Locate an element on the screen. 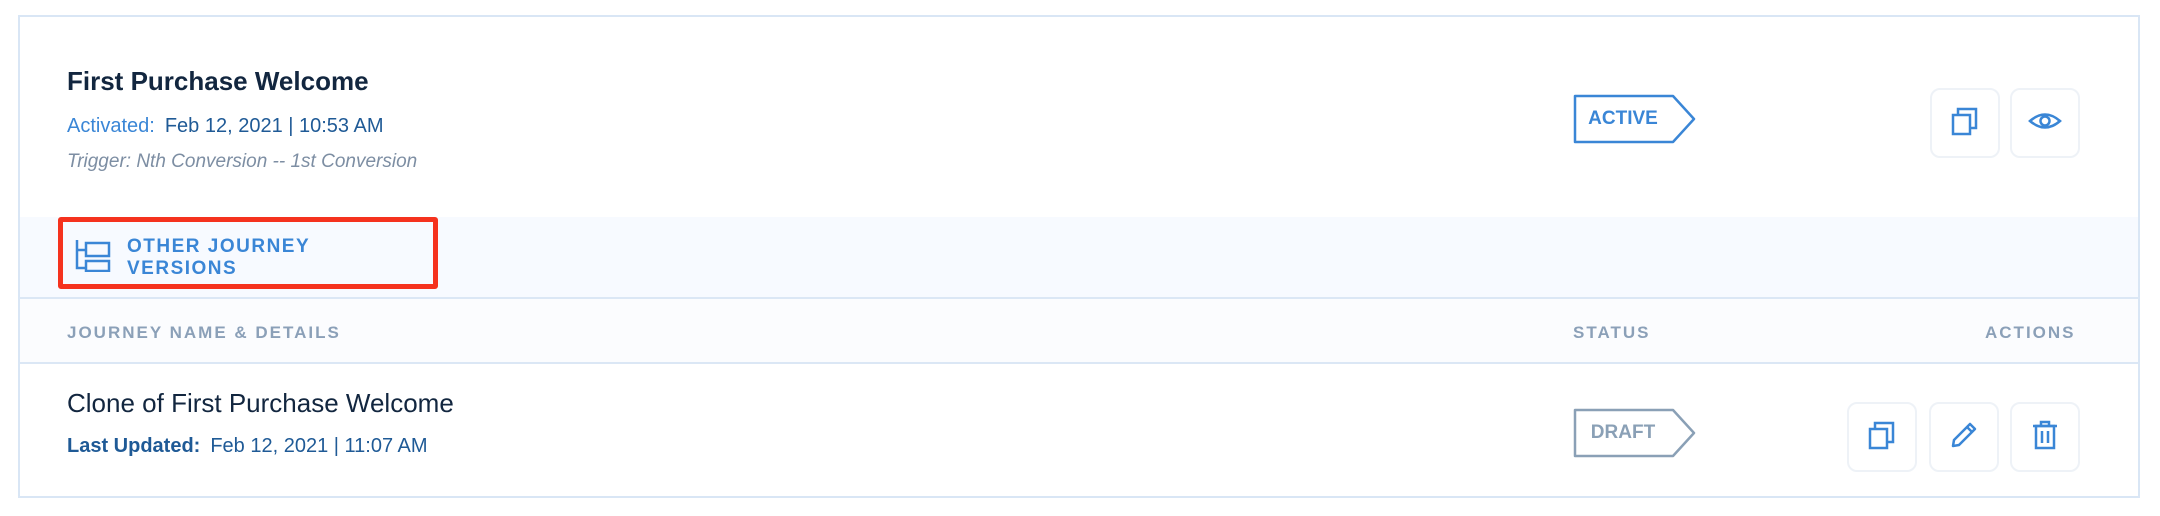 The width and height of the screenshot is (2160, 516). status-label: ACTIVE is located at coordinates (1623, 118).